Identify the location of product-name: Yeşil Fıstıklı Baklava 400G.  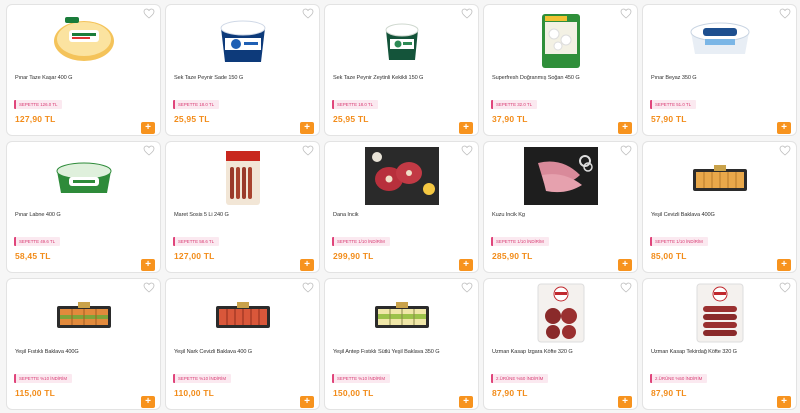
(83, 352).